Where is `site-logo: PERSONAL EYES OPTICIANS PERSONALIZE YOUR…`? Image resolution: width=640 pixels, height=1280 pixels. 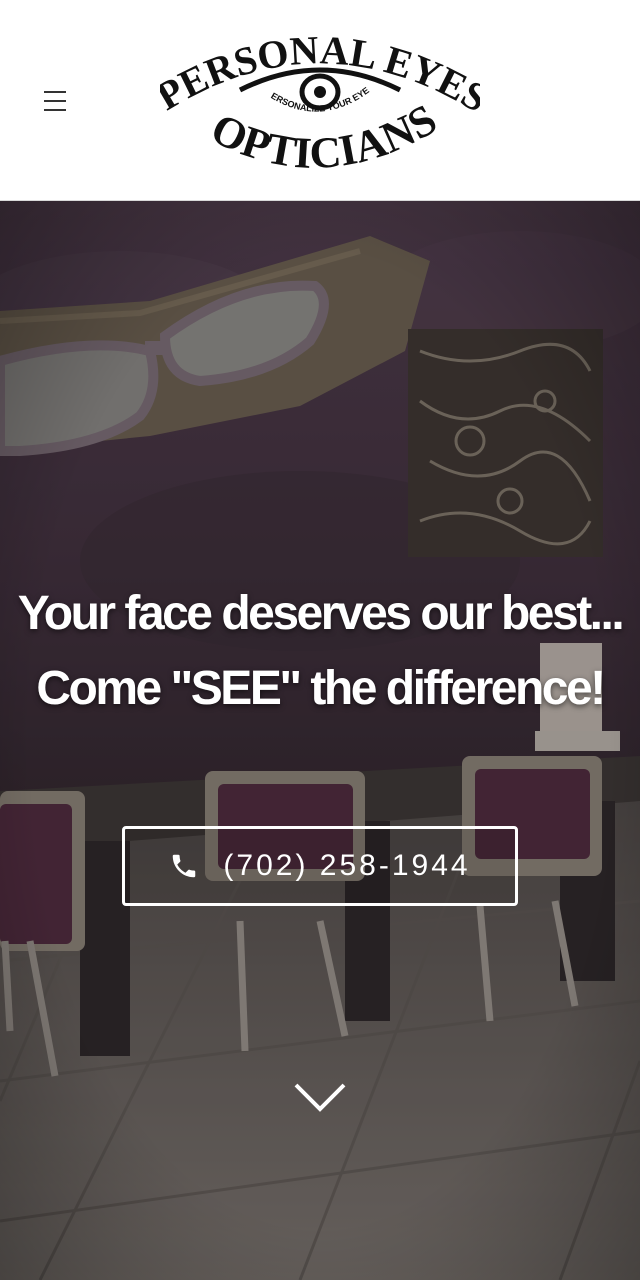 site-logo: PERSONAL EYES OPTICIANS PERSONALIZE YOUR… is located at coordinates (320, 105).